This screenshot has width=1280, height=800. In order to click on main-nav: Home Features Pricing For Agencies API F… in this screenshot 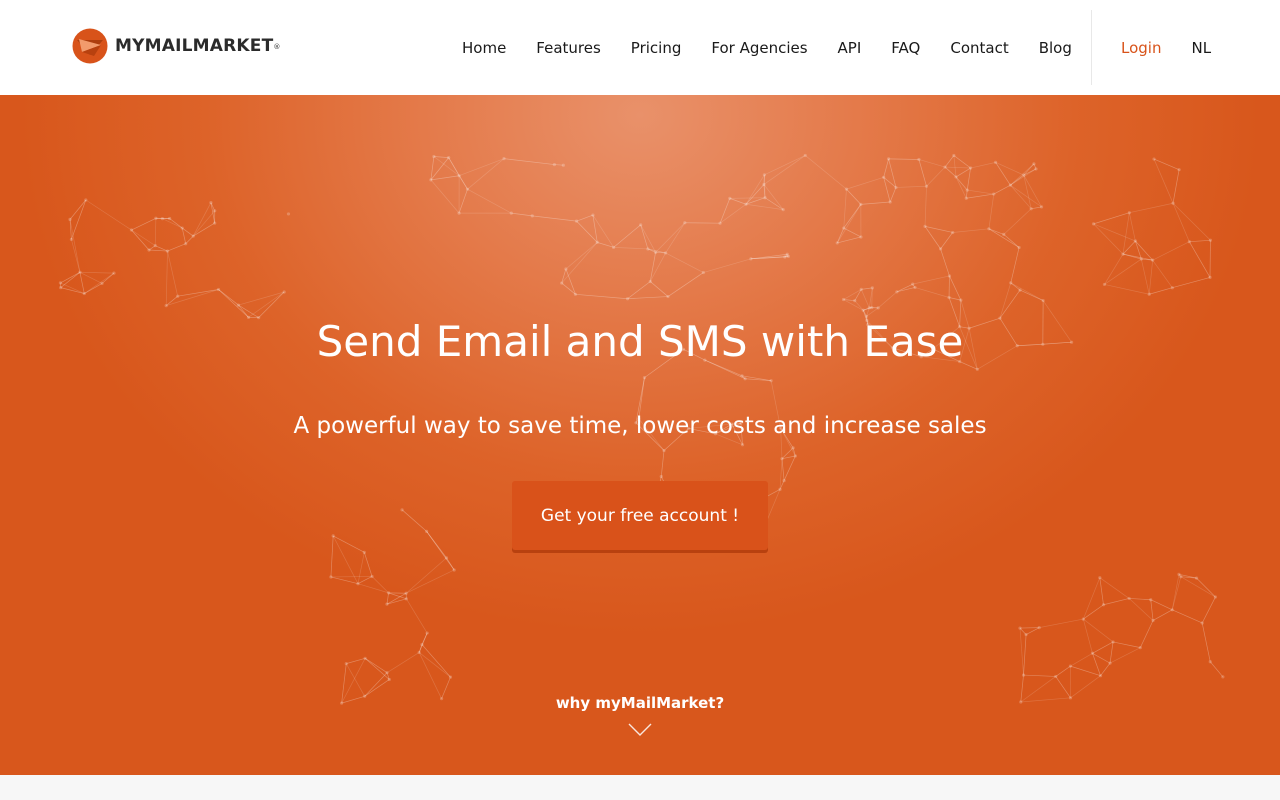, I will do `click(767, 47)`.